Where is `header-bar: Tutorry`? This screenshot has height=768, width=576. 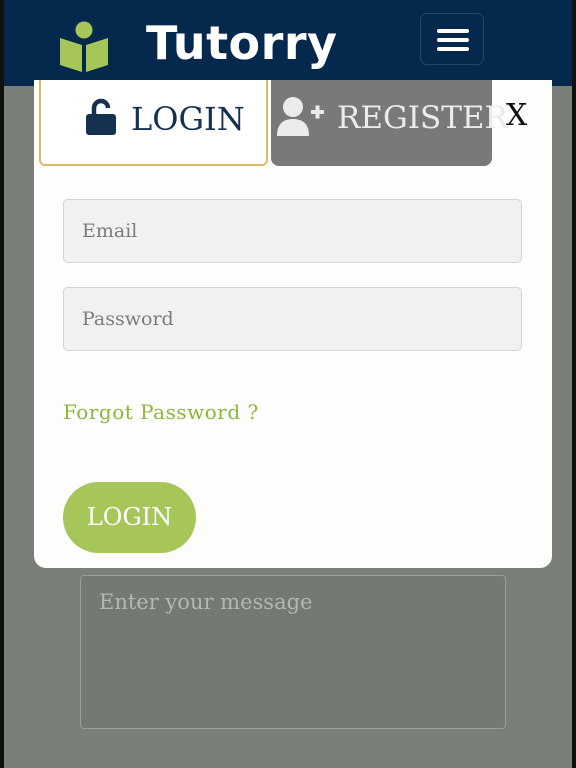
header-bar: Tutorry is located at coordinates (288, 43).